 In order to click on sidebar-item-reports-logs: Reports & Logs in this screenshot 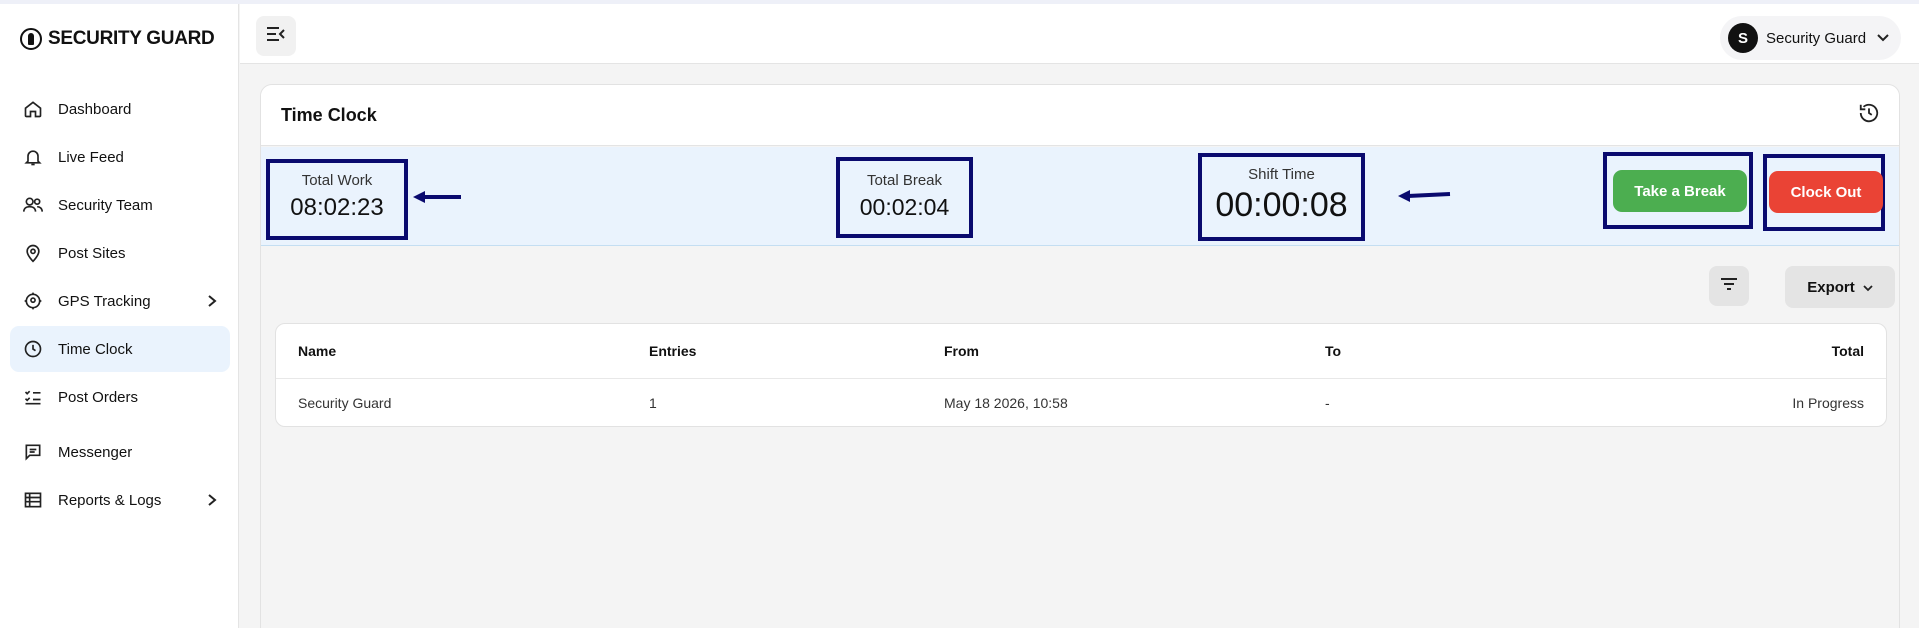, I will do `click(120, 500)`.